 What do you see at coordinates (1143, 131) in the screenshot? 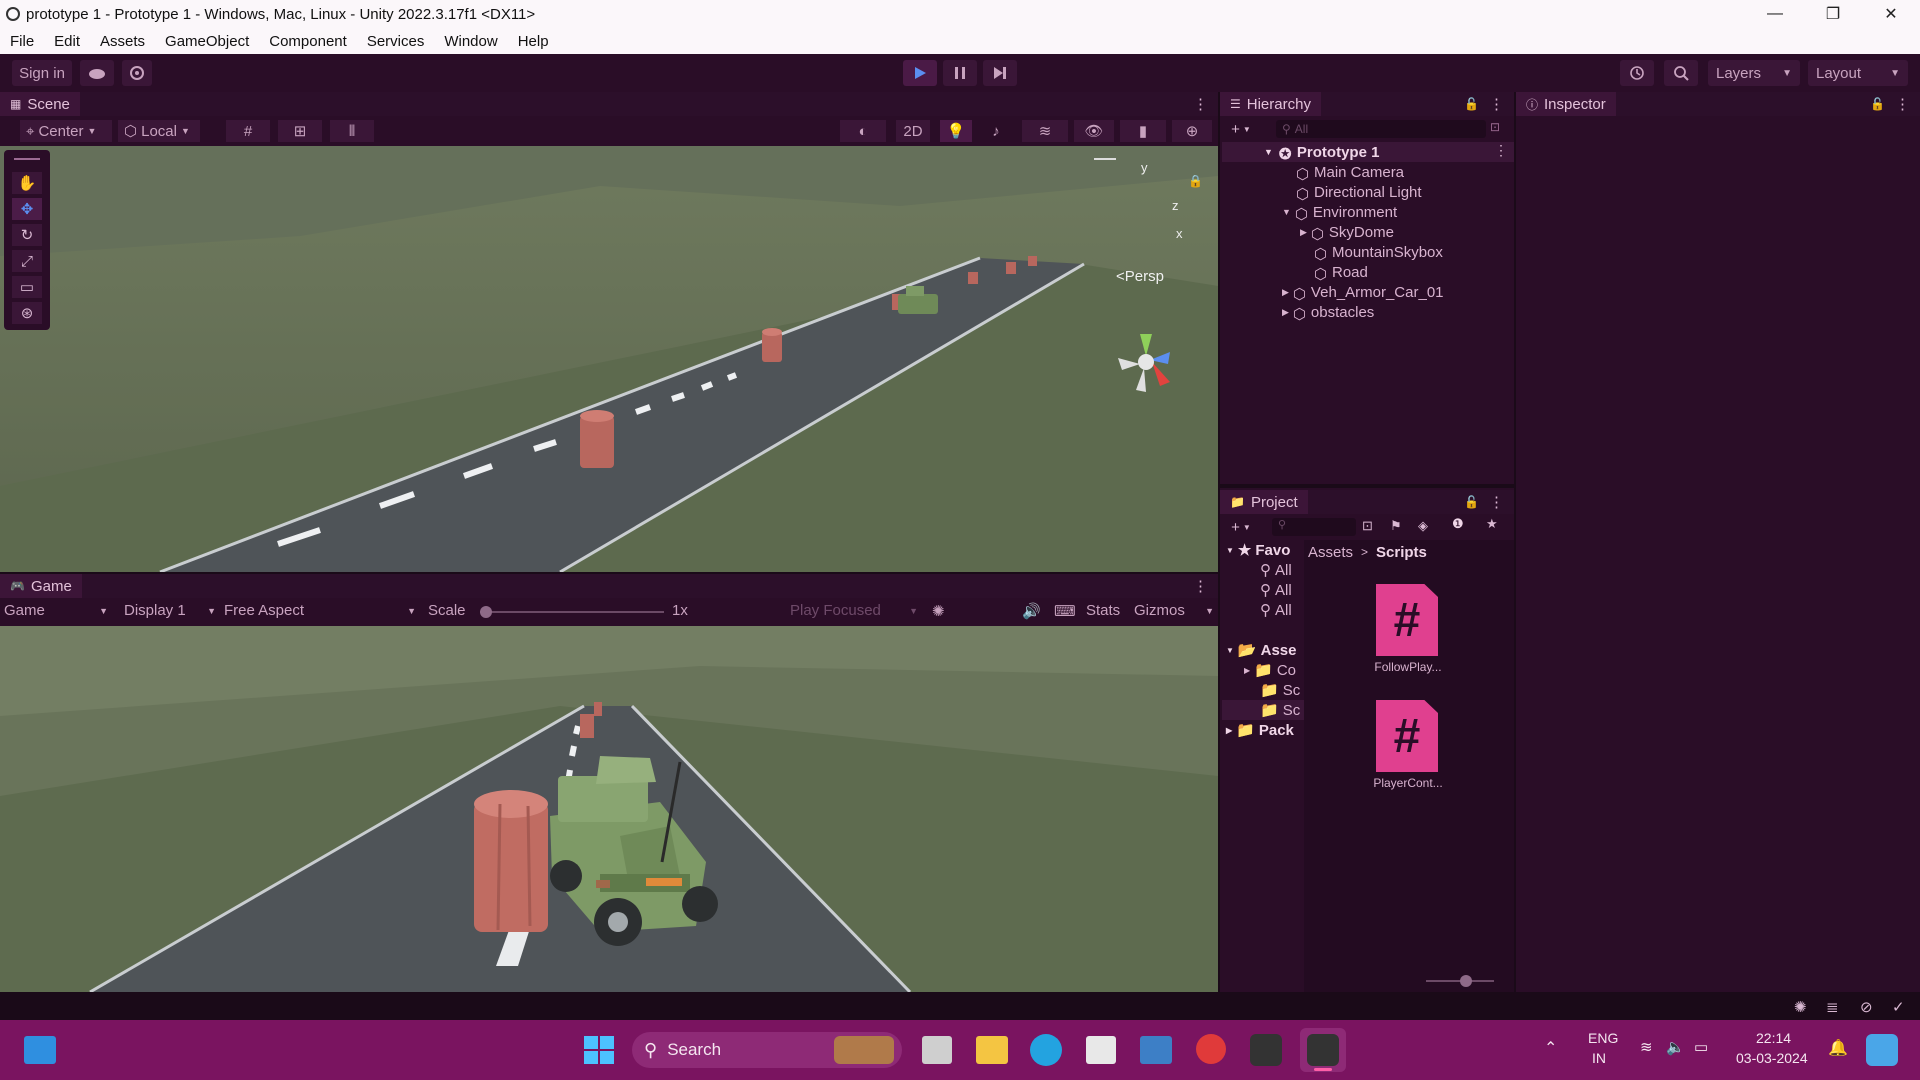
I see `camera-settings-icon: ▮` at bounding box center [1143, 131].